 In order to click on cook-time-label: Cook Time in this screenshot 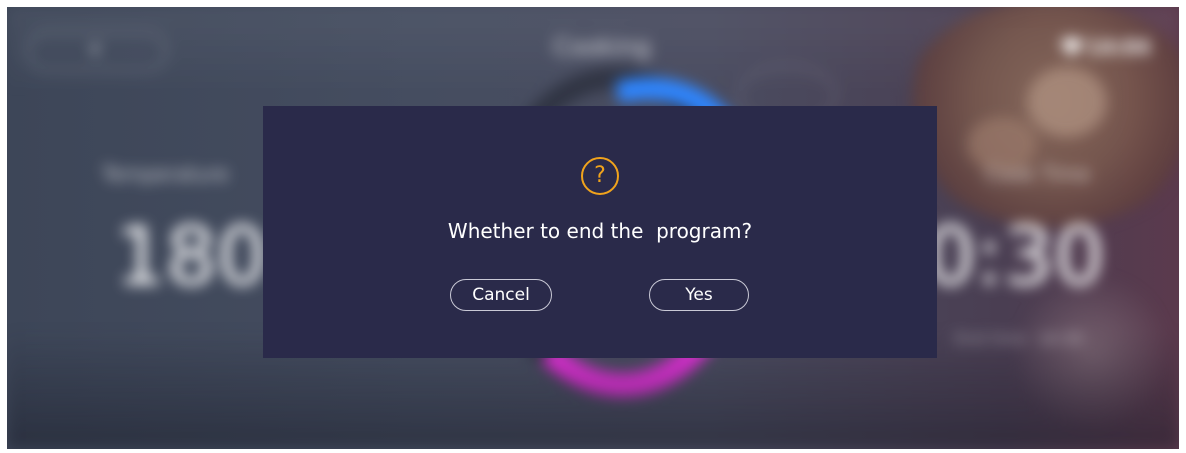, I will do `click(1038, 174)`.